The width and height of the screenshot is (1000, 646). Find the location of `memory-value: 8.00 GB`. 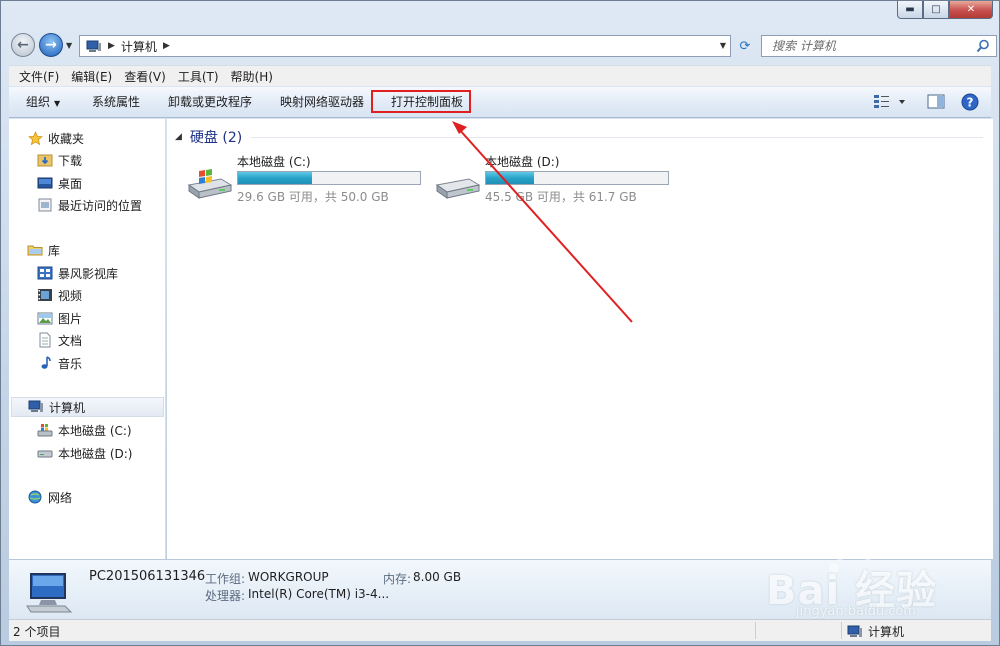

memory-value: 8.00 GB is located at coordinates (437, 577).